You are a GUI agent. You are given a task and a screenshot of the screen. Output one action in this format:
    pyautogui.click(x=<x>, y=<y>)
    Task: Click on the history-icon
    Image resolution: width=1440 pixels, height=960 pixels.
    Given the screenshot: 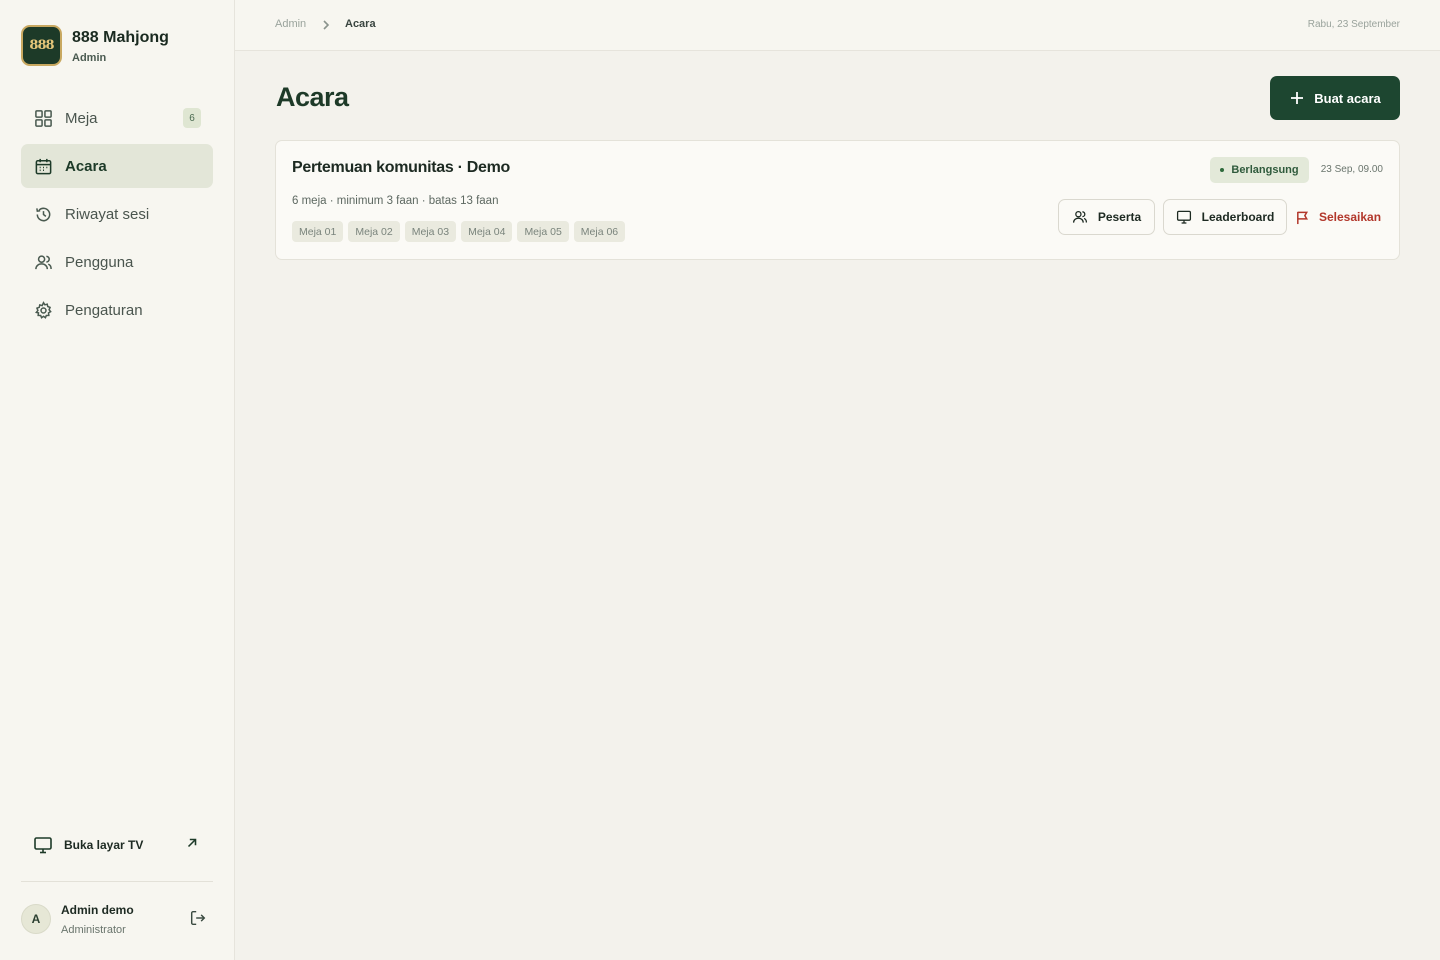 What is the action you would take?
    pyautogui.click(x=43, y=214)
    